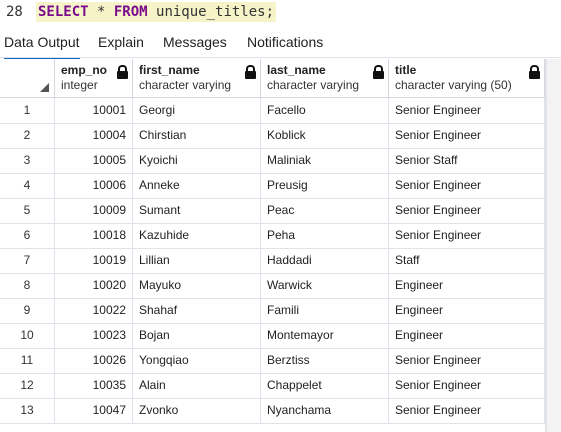 This screenshot has width=561, height=432. What do you see at coordinates (197, 285) in the screenshot?
I see `cell-first-name: Mayuko` at bounding box center [197, 285].